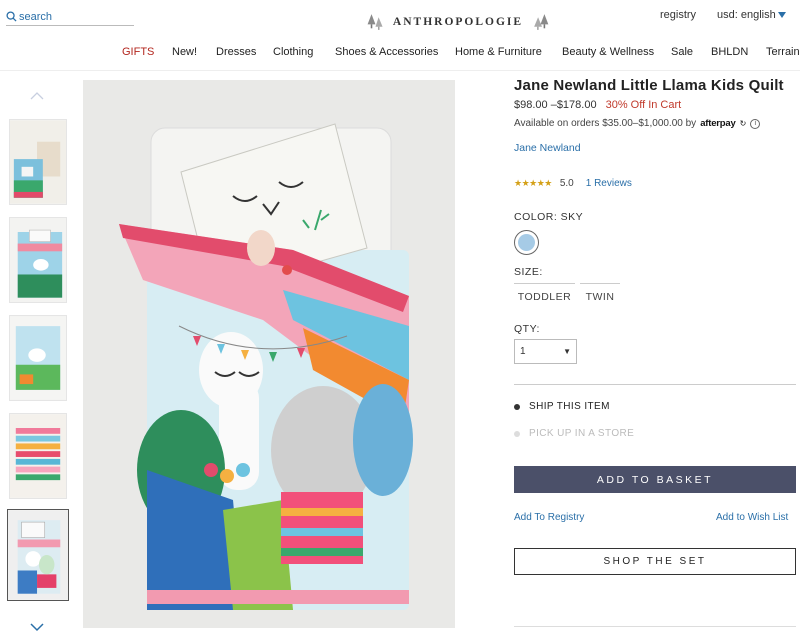 The width and height of the screenshot is (800, 633). What do you see at coordinates (527, 329) in the screenshot?
I see `qty-label: QTY:` at bounding box center [527, 329].